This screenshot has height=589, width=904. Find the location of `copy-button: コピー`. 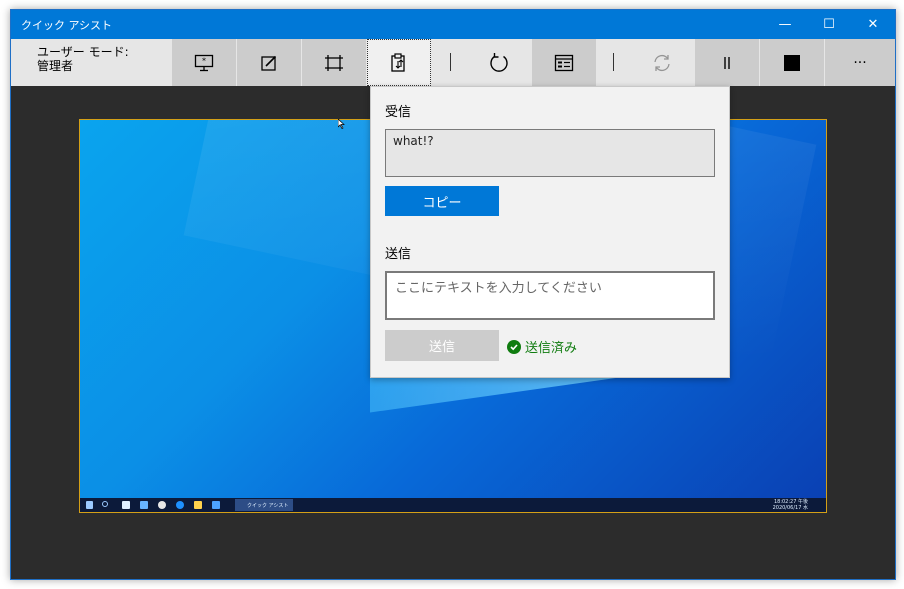

copy-button: コピー is located at coordinates (442, 201).